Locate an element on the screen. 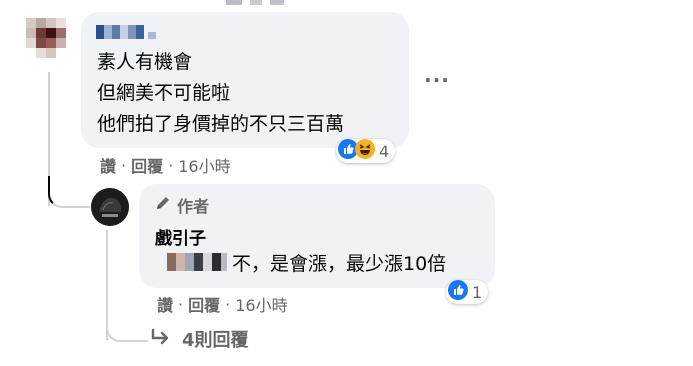  reply-actions: 讚 · 回覆 · 16小時 is located at coordinates (222, 304).